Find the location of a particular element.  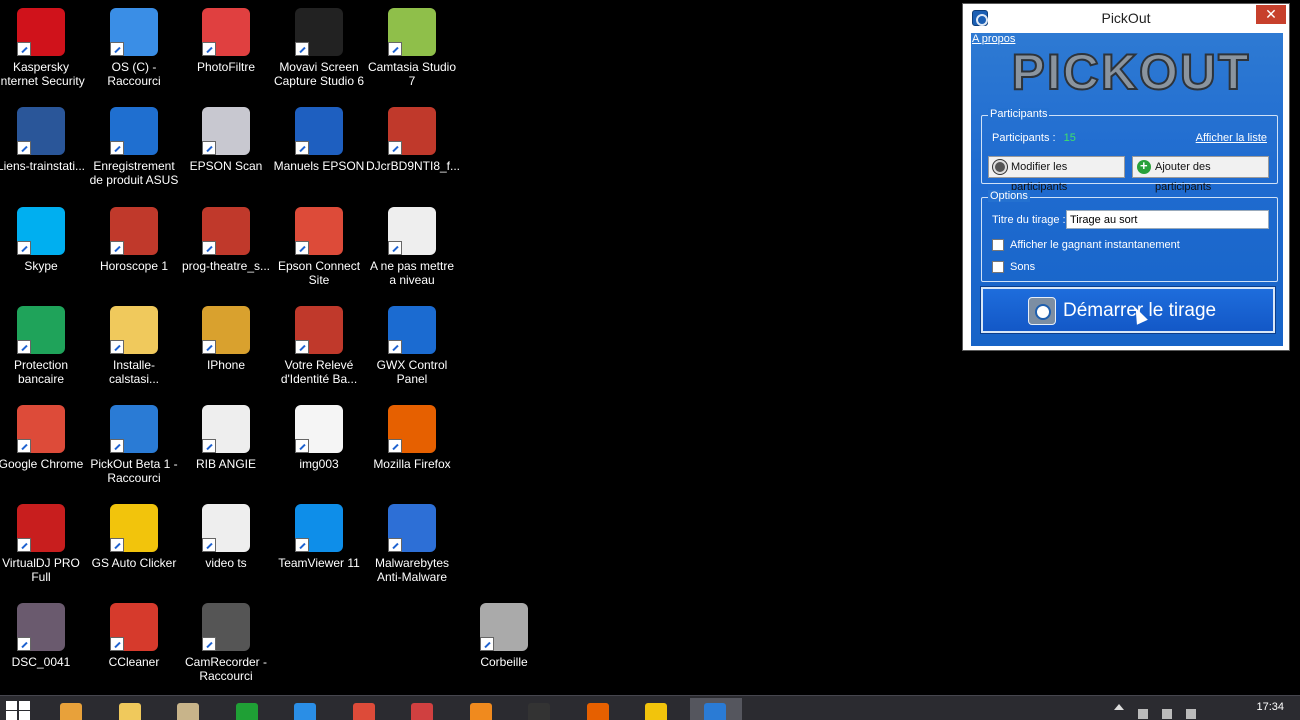

about-link: A propos is located at coordinates (993, 39).